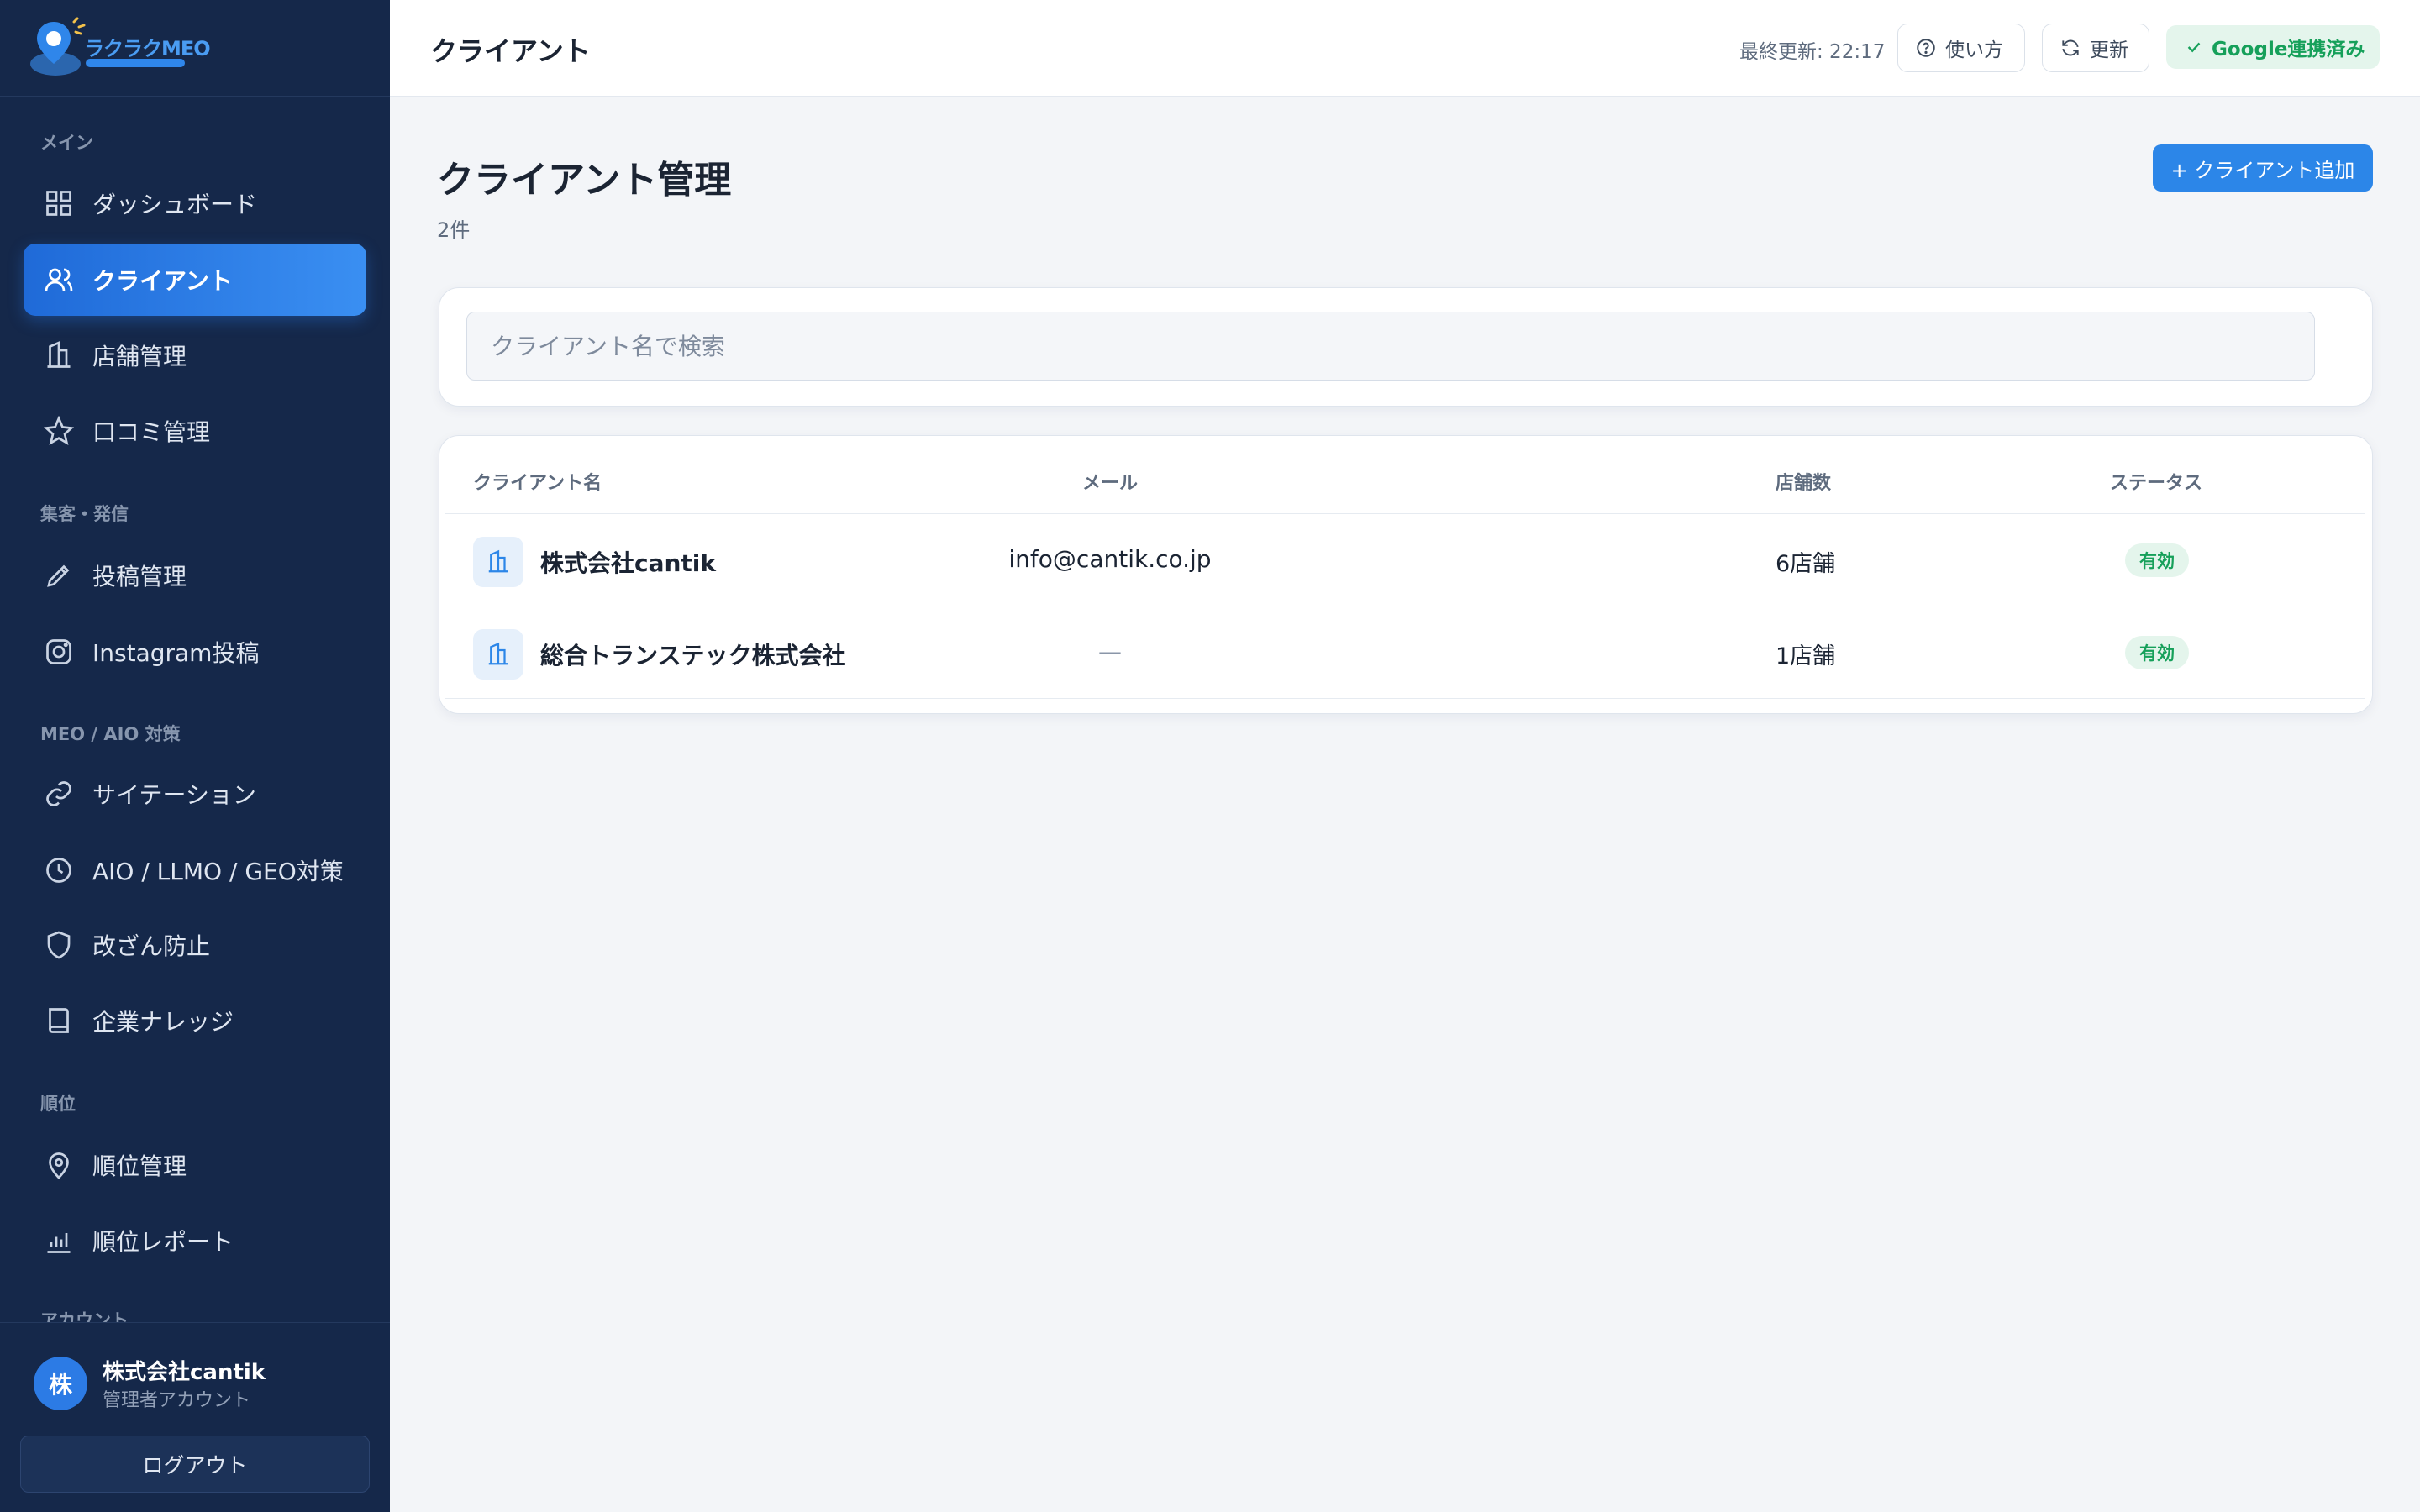 This screenshot has width=2420, height=1512. Describe the element at coordinates (175, 204) in the screenshot. I see `sidebar-item-label: ダッシュボード` at that location.